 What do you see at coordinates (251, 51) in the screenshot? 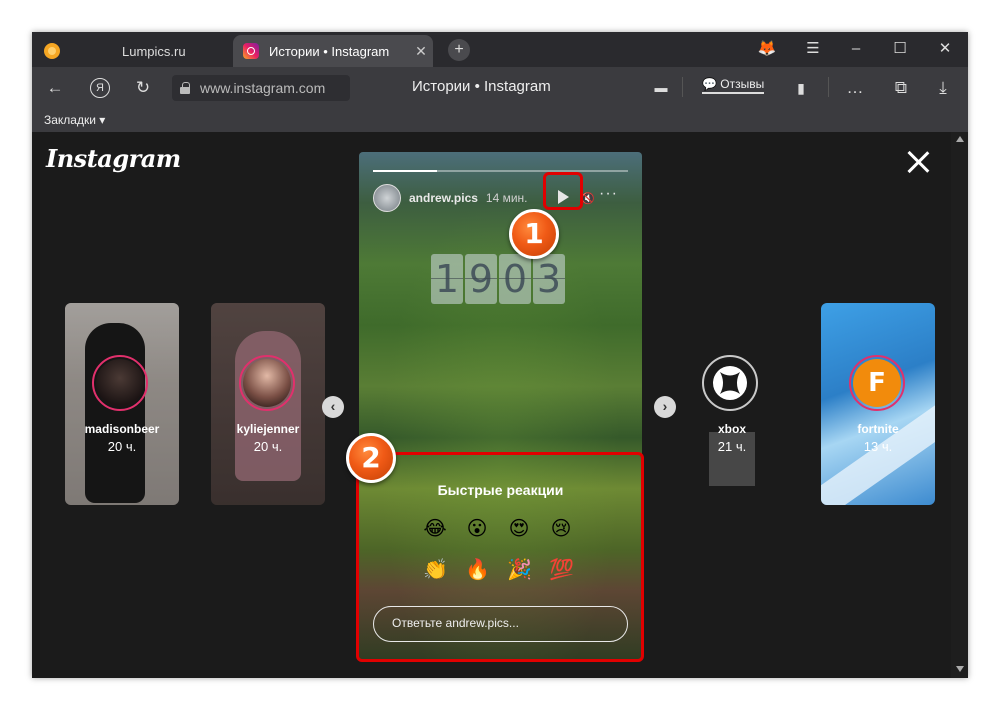
I see `instagram-favicon-icon` at bounding box center [251, 51].